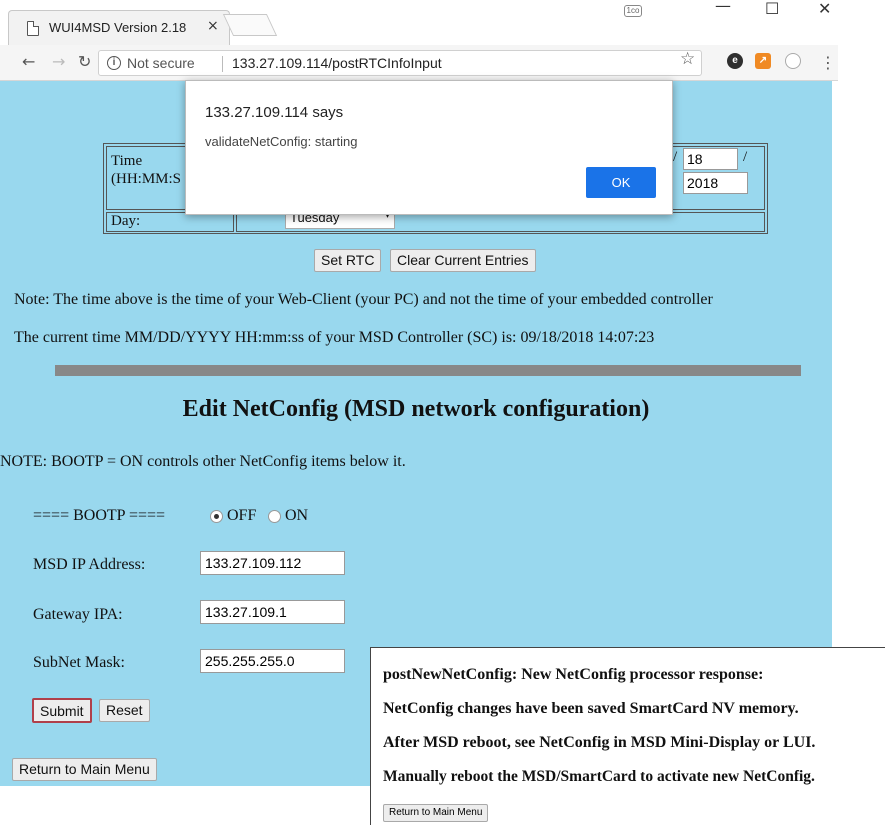 This screenshot has height=825, width=885. What do you see at coordinates (274, 112) in the screenshot?
I see `dialog-title: 133.27.109.114 says` at bounding box center [274, 112].